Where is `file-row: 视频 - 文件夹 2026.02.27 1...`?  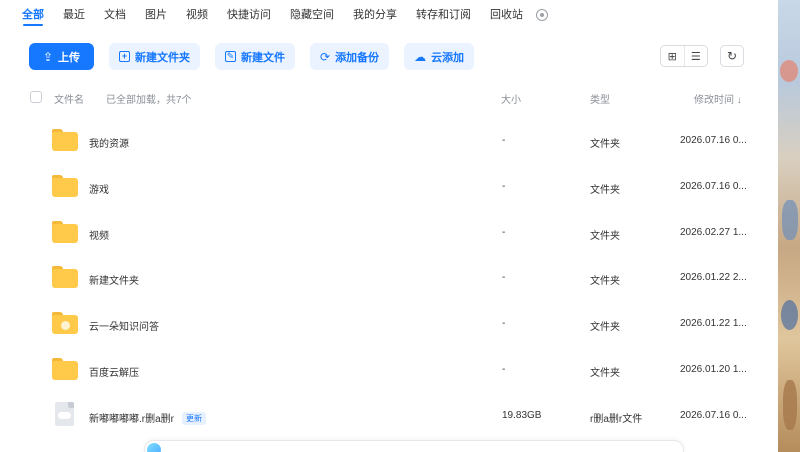 file-row: 视频 - 文件夹 2026.02.27 1... is located at coordinates (389, 233).